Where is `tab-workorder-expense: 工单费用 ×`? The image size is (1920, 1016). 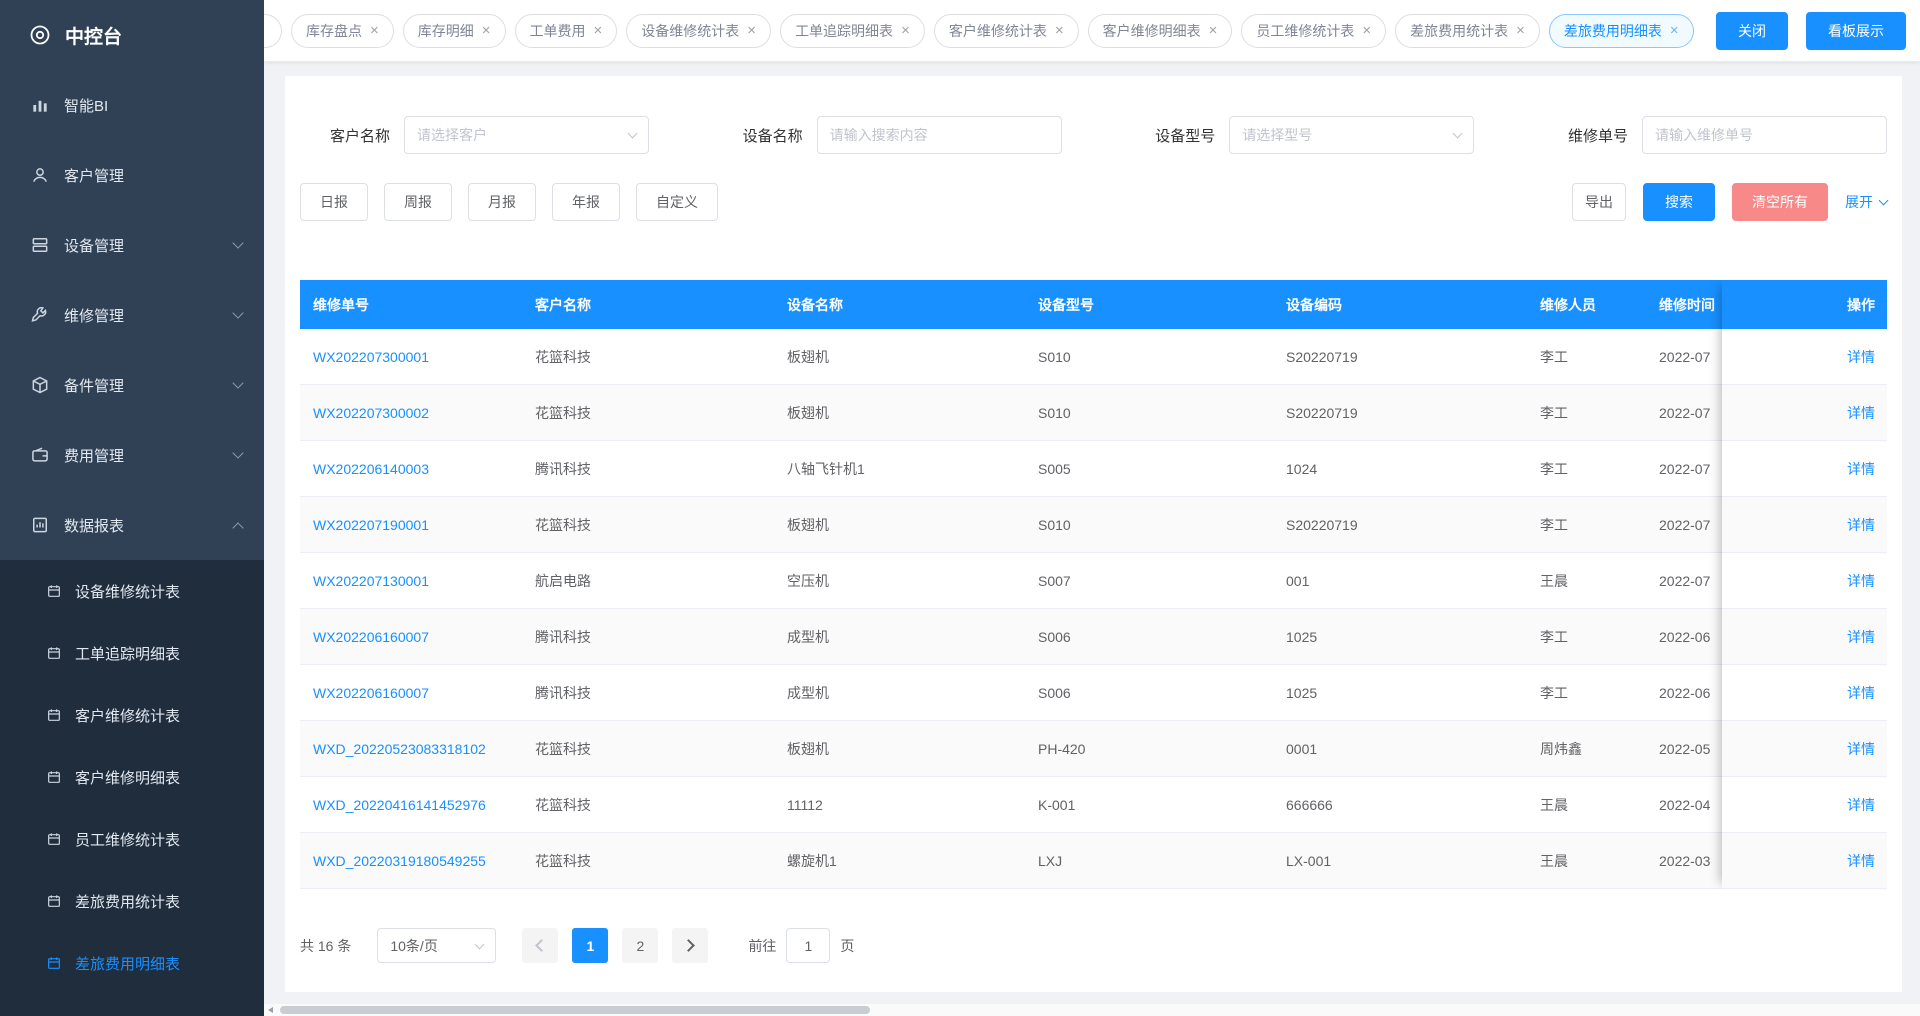 tab-workorder-expense: 工单费用 × is located at coordinates (566, 30).